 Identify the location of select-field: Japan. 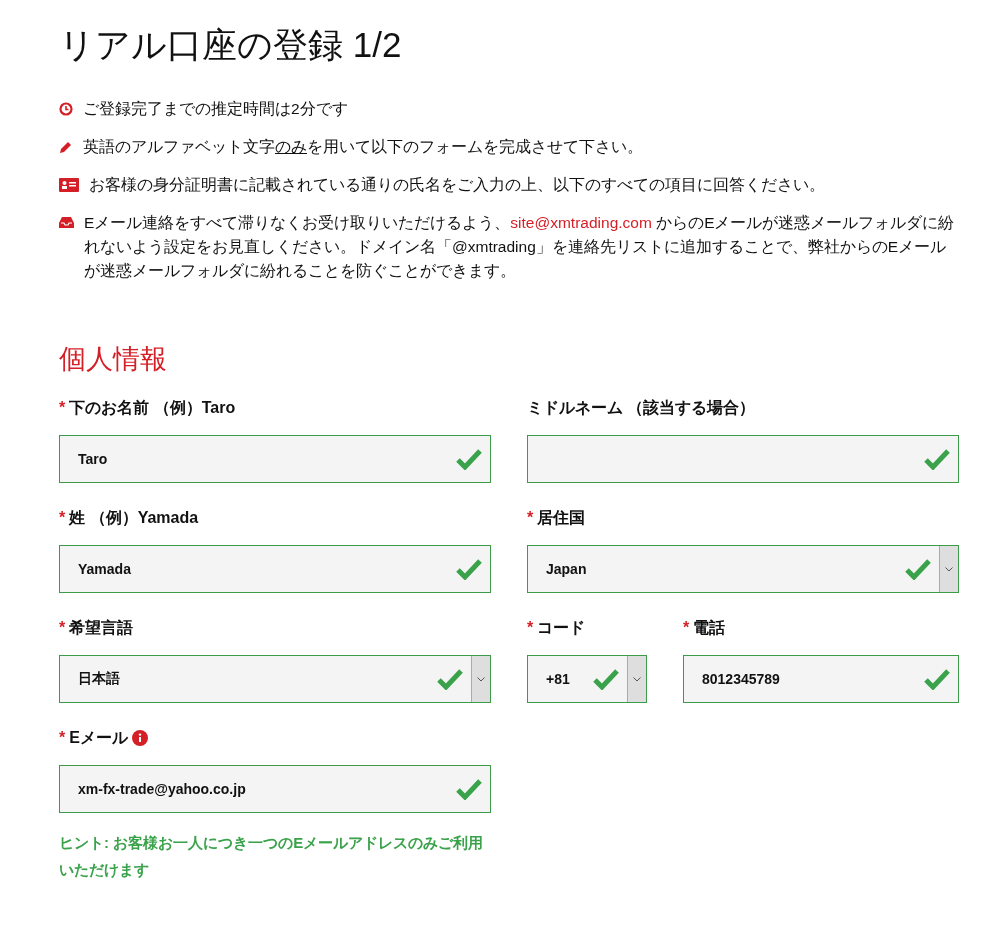
(743, 569).